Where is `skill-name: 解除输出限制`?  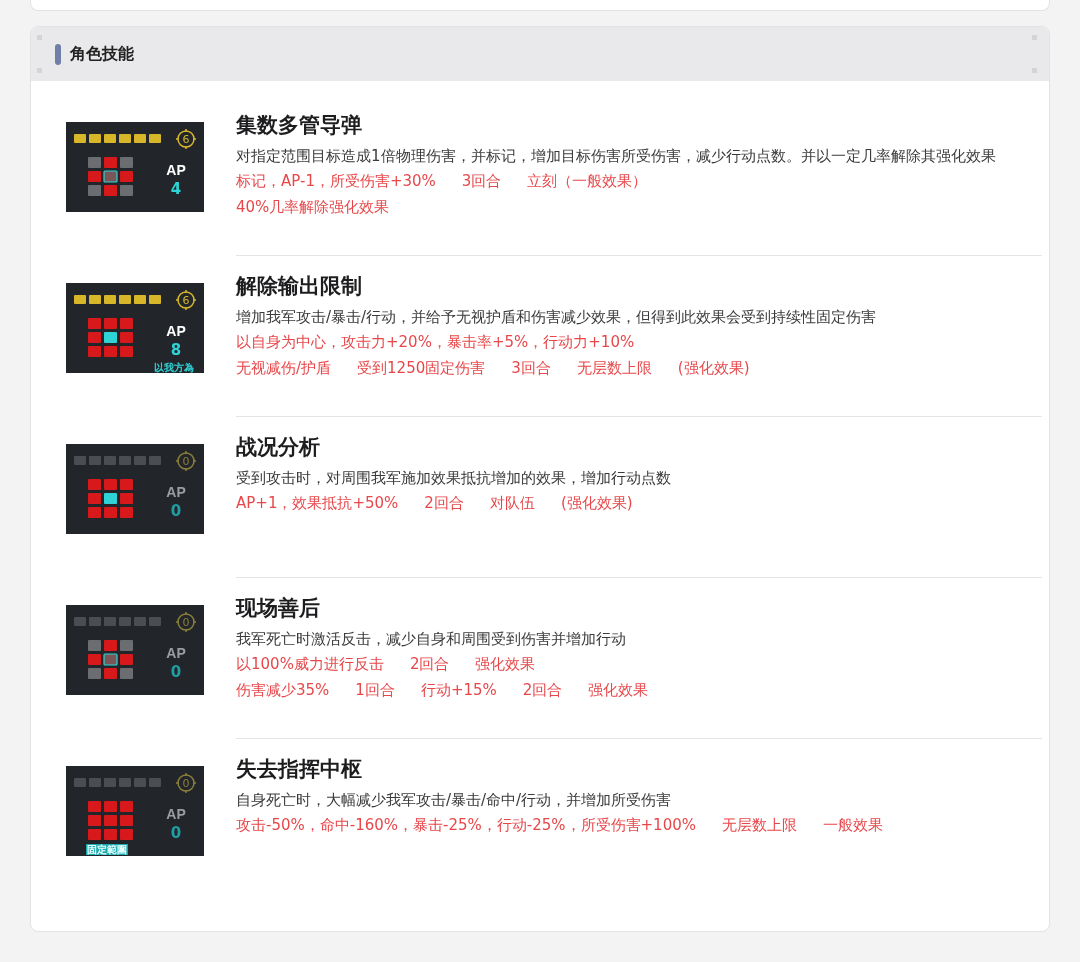
skill-name: 解除输出限制 is located at coordinates (299, 286).